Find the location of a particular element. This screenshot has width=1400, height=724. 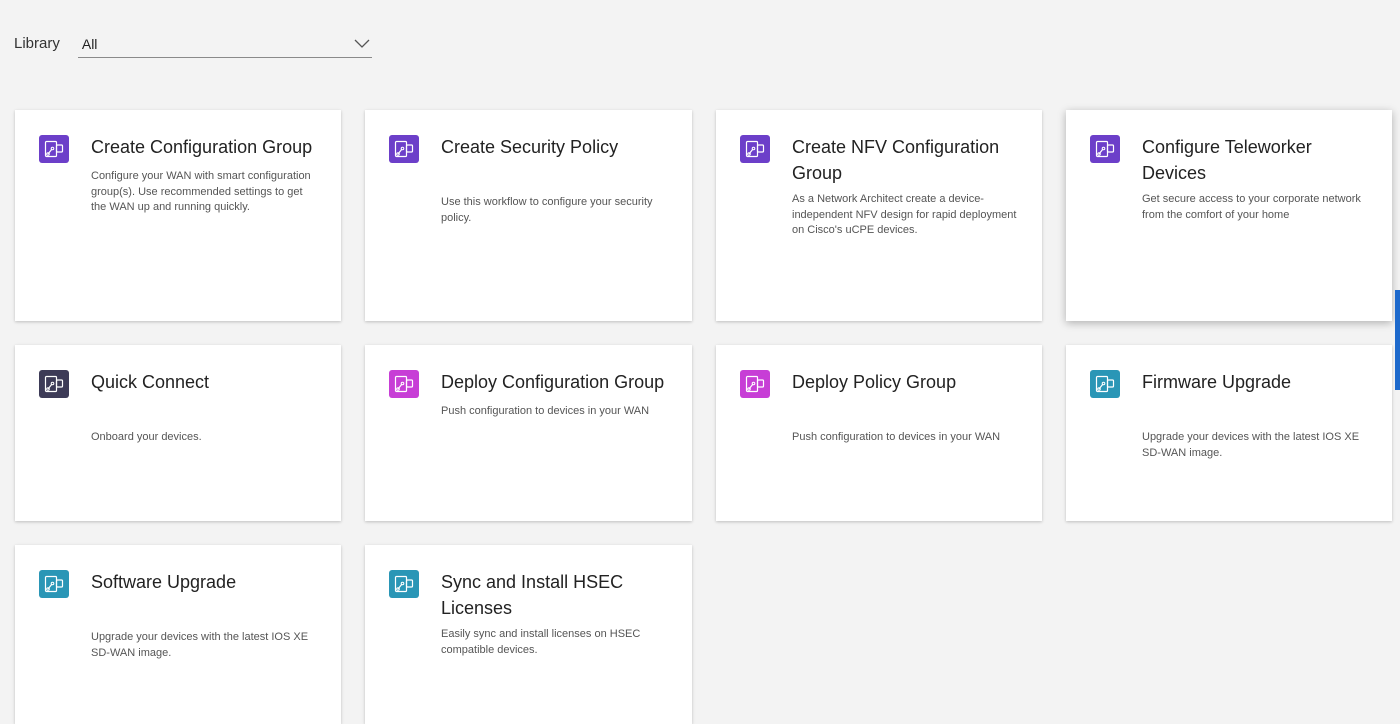

card-title: Create Security Policy is located at coordinates (530, 147).